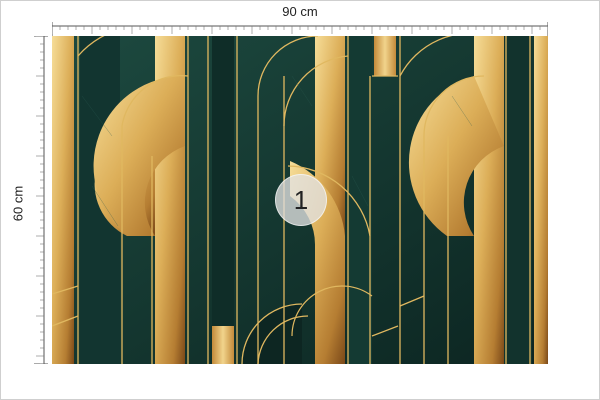 The width and height of the screenshot is (600, 400). I want to click on panel-number-badge: 1, so click(301, 200).